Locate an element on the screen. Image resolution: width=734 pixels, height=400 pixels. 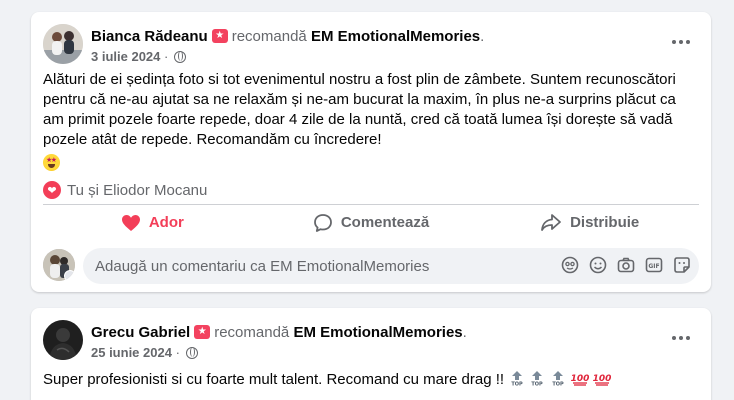
love-button: Ador is located at coordinates (152, 222).